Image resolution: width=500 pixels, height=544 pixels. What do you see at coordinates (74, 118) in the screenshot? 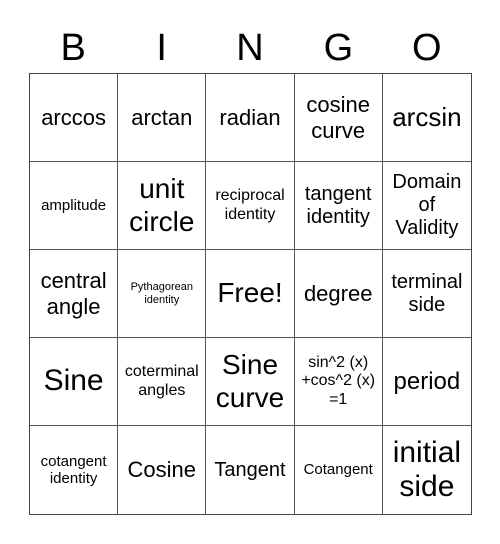
I see `bingo-cell: arccos` at bounding box center [74, 118].